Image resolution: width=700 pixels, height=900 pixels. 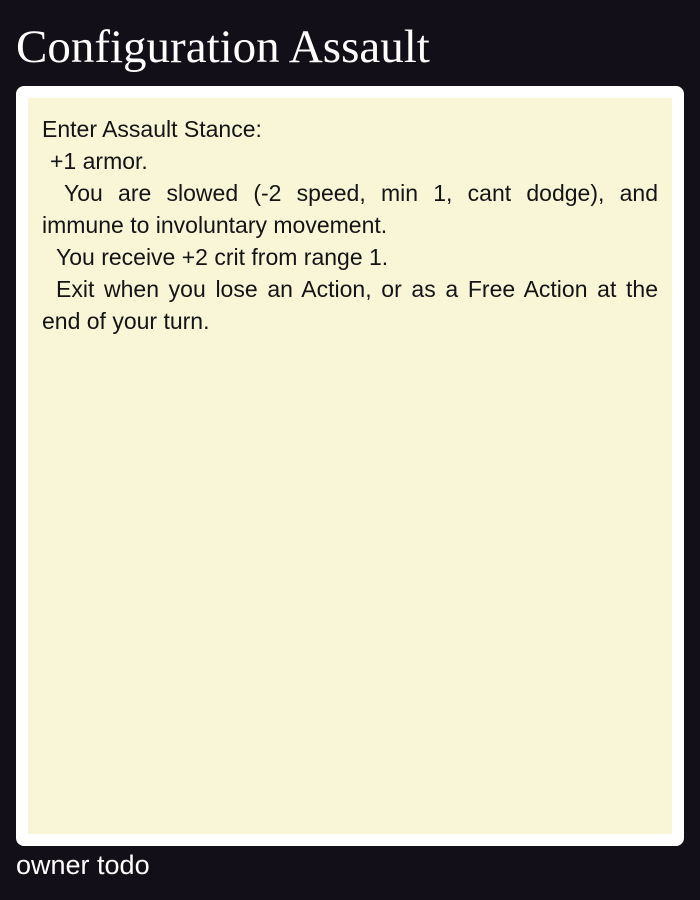 I want to click on card-owner-label: owner todo, so click(x=83, y=865).